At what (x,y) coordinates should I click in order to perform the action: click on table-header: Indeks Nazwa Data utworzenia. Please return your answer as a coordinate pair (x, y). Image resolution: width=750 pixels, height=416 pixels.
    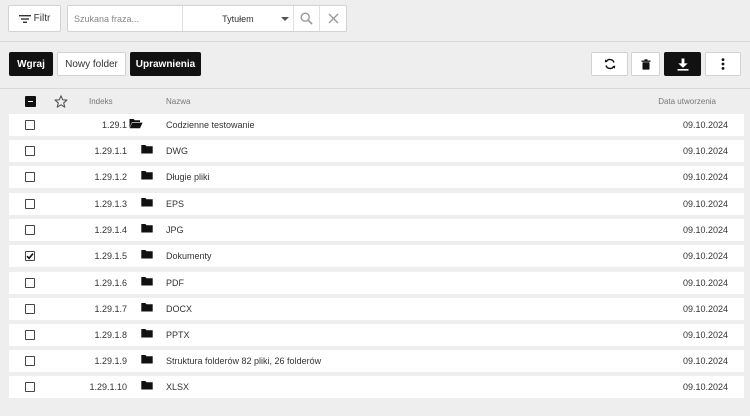
    Looking at the image, I should click on (375, 100).